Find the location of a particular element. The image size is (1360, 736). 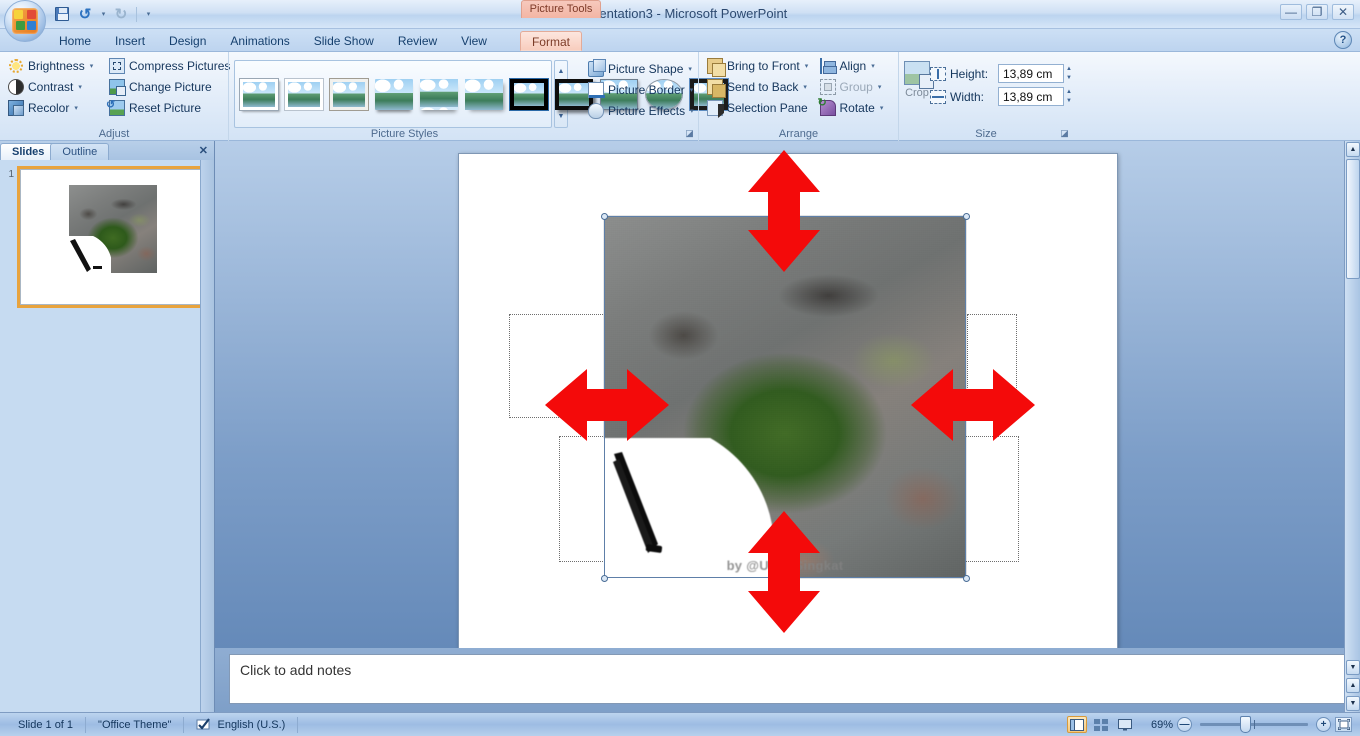

office-button is located at coordinates (25, 21).